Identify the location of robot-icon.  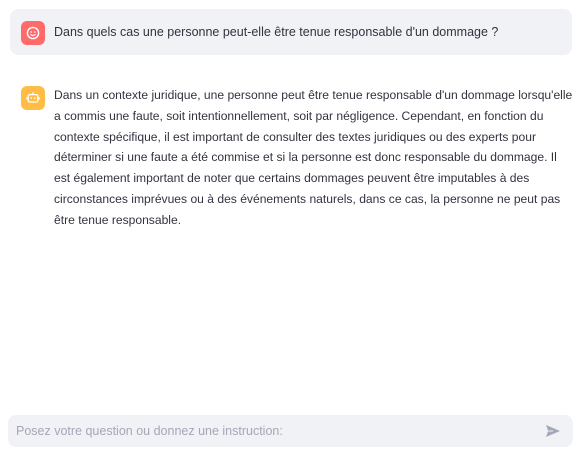
(33, 97).